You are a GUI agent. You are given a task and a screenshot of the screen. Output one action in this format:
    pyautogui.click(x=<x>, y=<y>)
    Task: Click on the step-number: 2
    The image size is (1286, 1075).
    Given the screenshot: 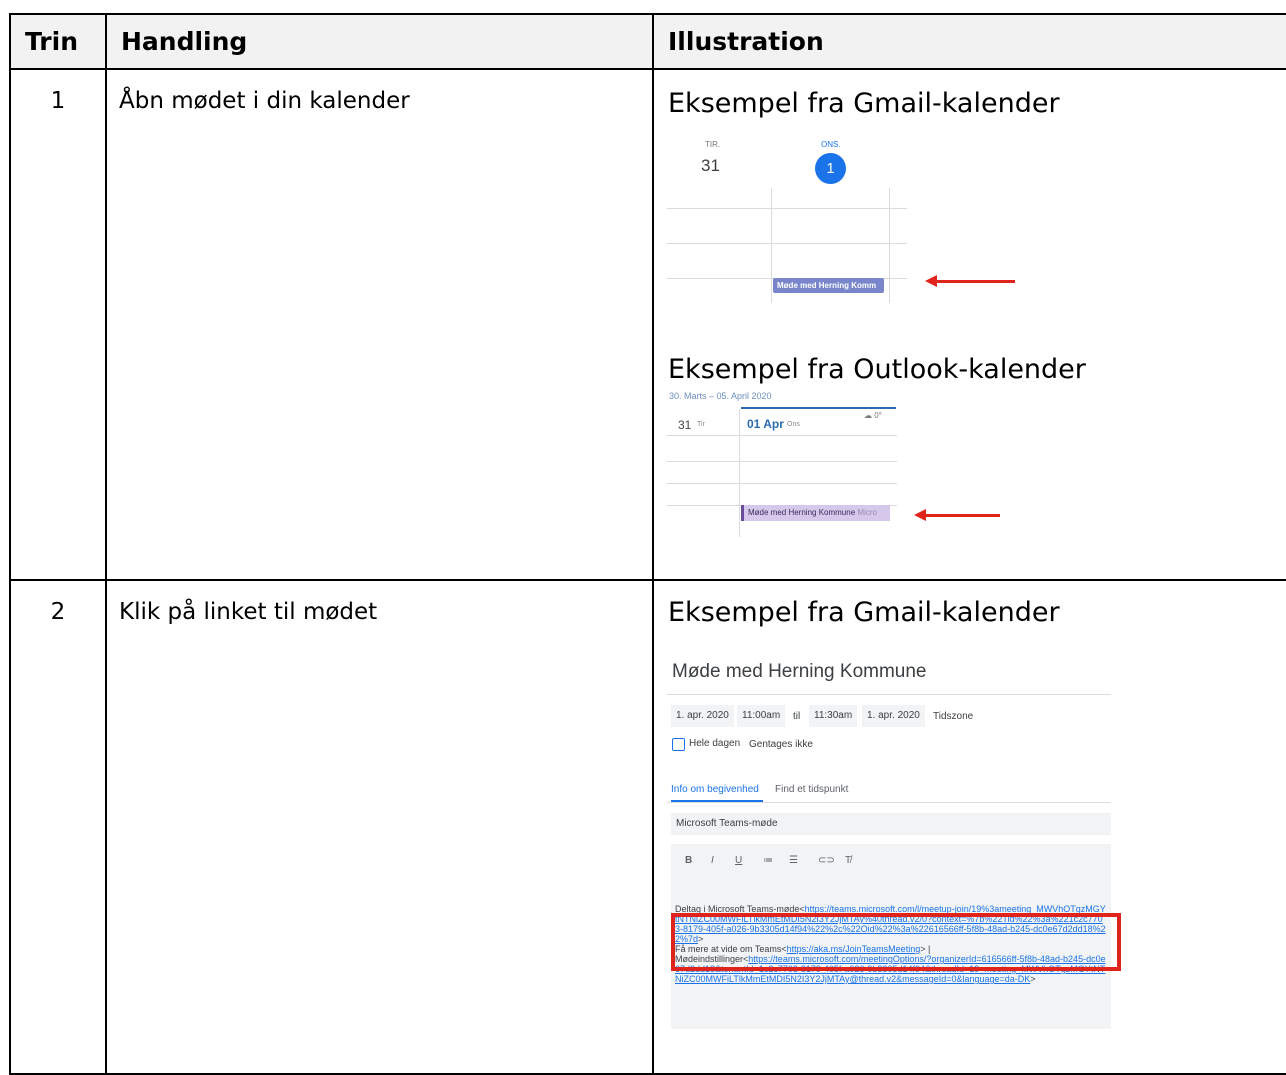 What is the action you would take?
    pyautogui.click(x=58, y=612)
    